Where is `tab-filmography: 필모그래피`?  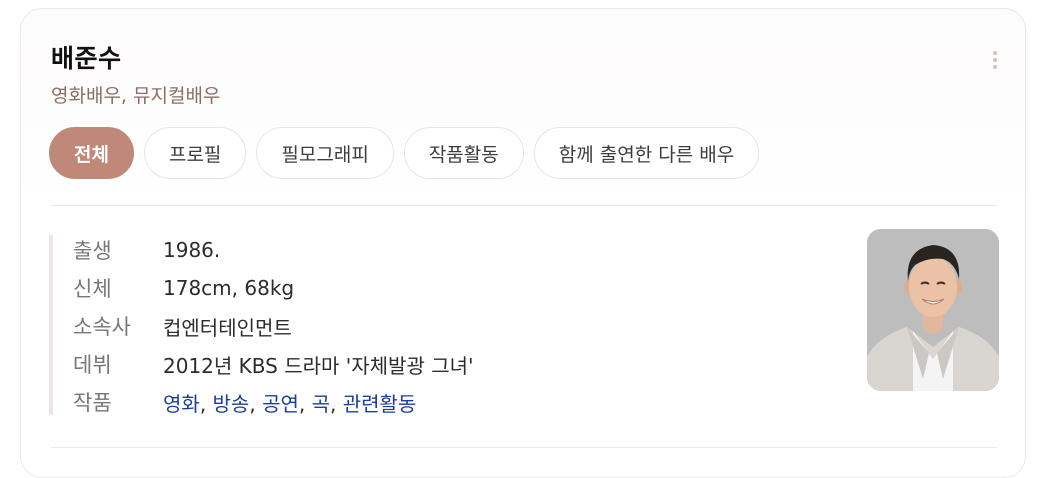 tab-filmography: 필모그래피 is located at coordinates (325, 153).